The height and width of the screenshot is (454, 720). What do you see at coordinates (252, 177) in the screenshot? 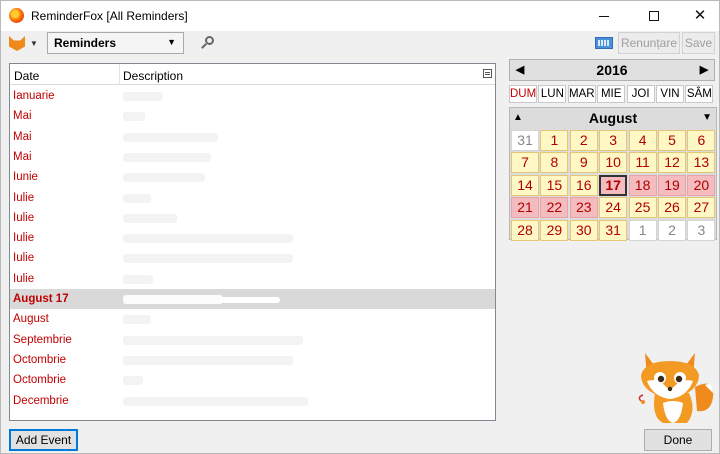
I see `list-row: Iunie` at bounding box center [252, 177].